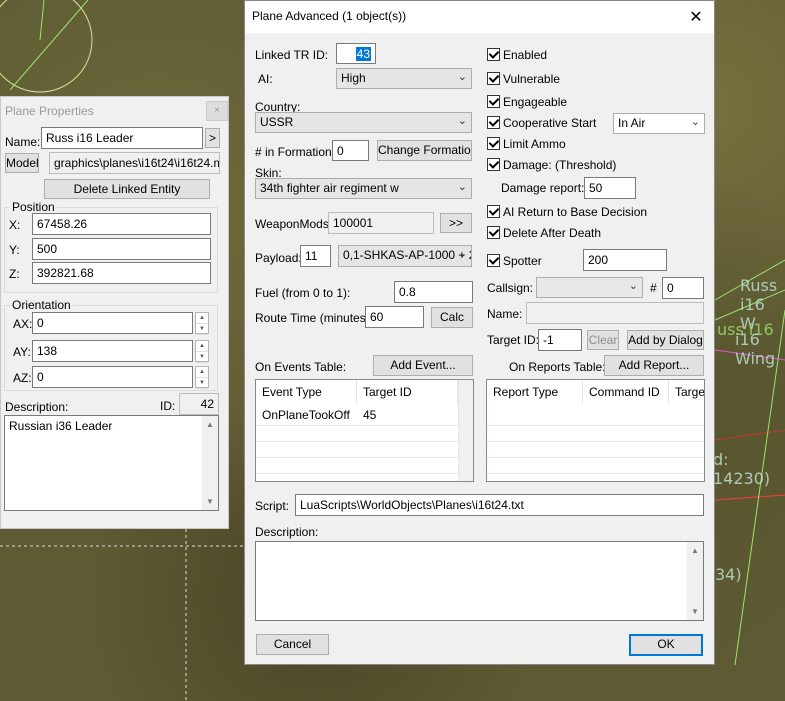 The width and height of the screenshot is (785, 701). What do you see at coordinates (567, 212) in the screenshot?
I see `ai-return-checkbox: AI Return to Base Decision` at bounding box center [567, 212].